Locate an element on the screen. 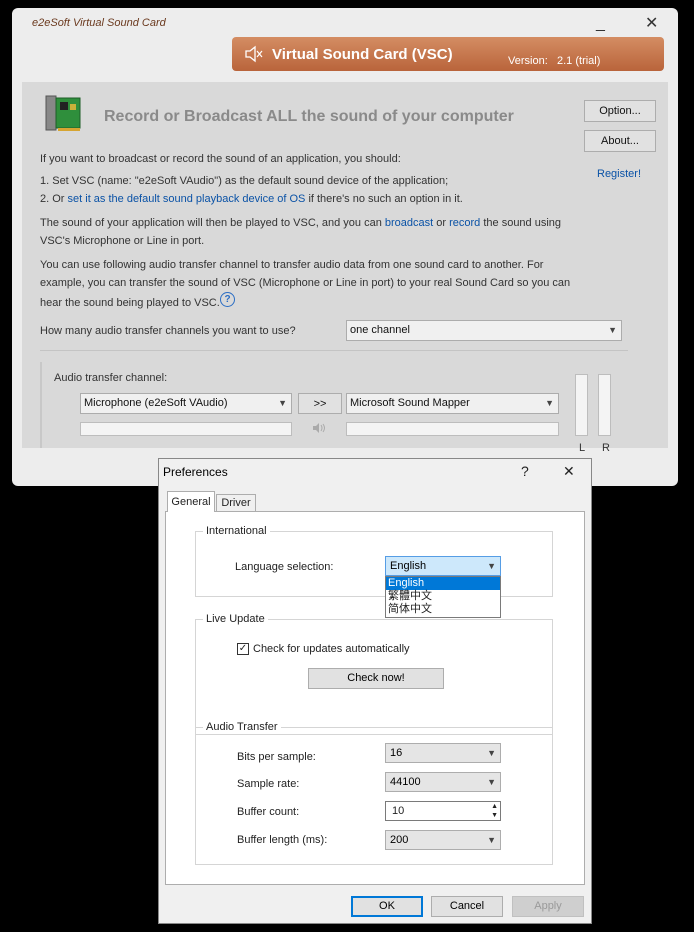  language-value: English is located at coordinates (408, 566).